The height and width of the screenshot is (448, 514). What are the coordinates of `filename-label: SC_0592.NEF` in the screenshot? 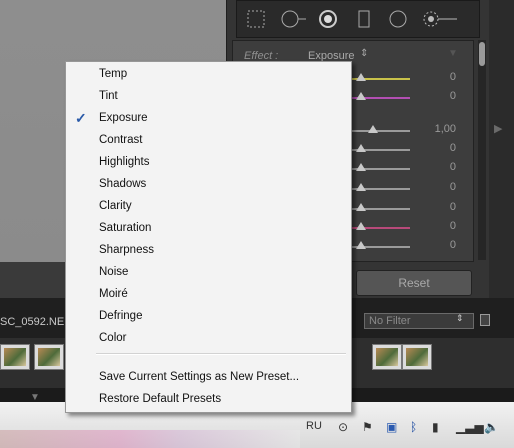 It's located at (35, 322).